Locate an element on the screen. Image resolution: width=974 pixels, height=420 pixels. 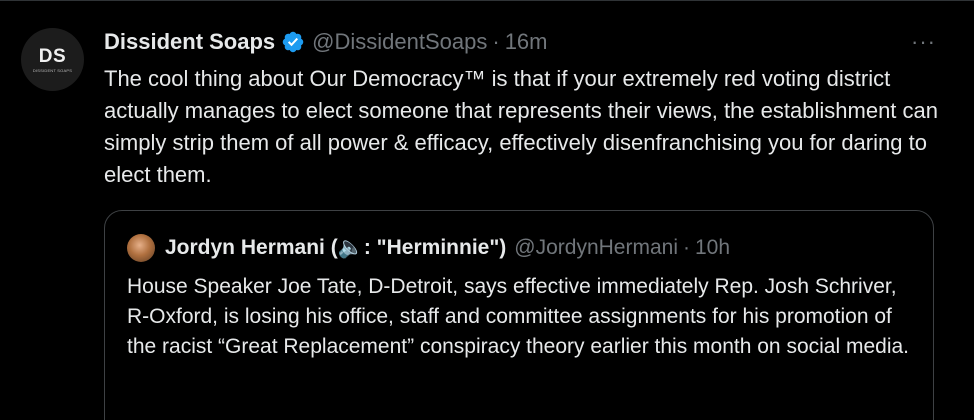
quoted-author-display-name: Jordyn Hermani (🔈: "Herminnie") is located at coordinates (336, 247).